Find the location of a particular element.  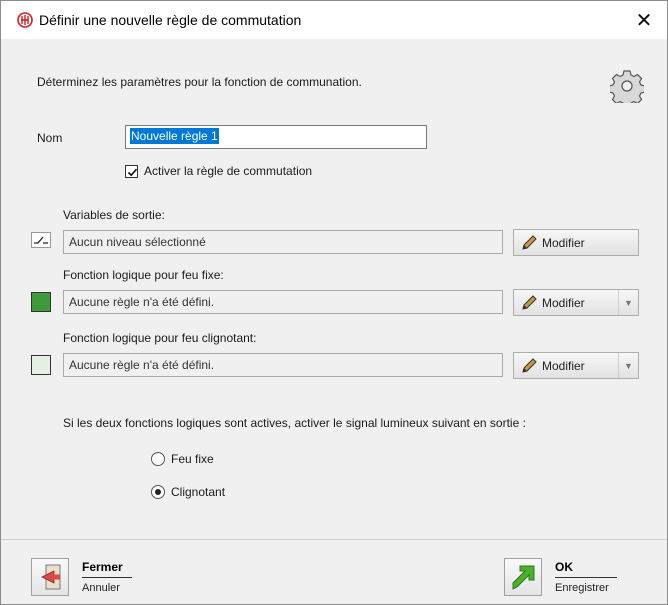

close-dialog-button is located at coordinates (50, 577).